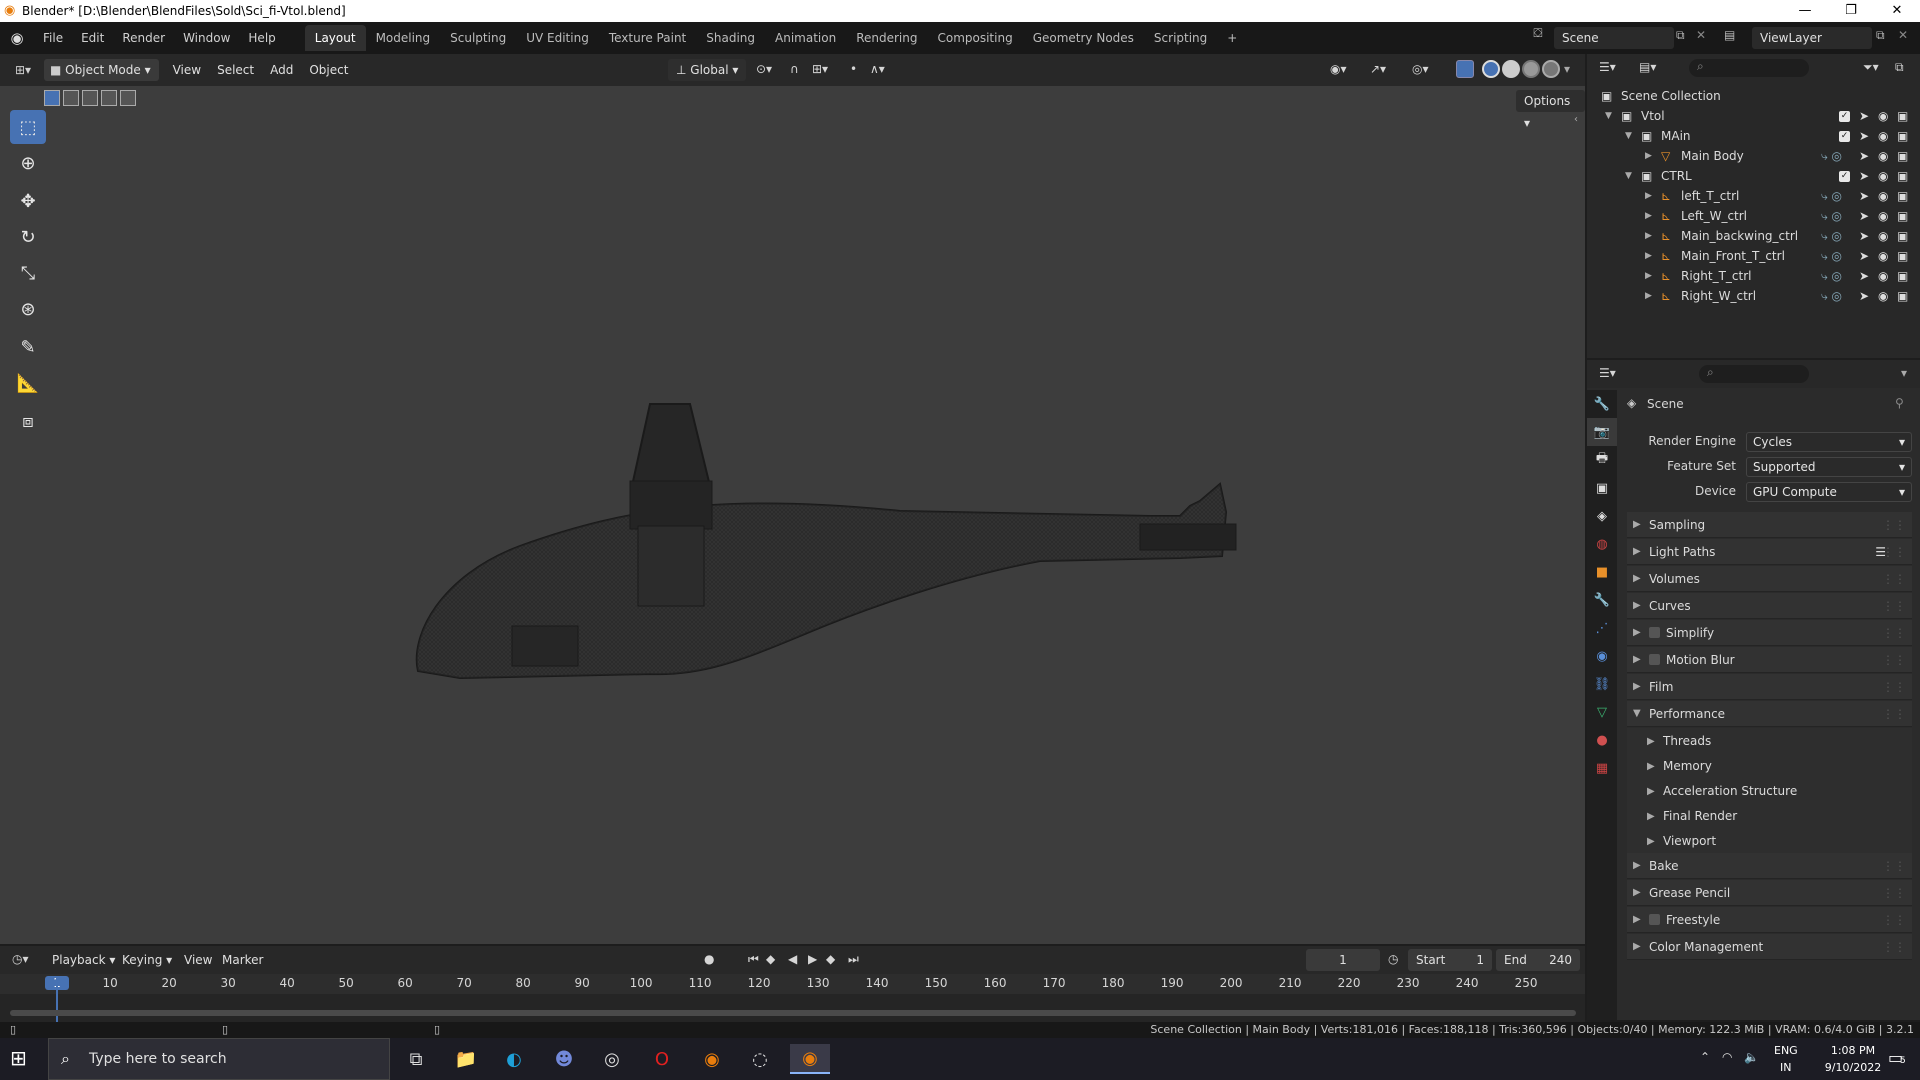 Image resolution: width=1920 pixels, height=1080 pixels. I want to click on scale-tool-icon: ⤡, so click(28, 273).